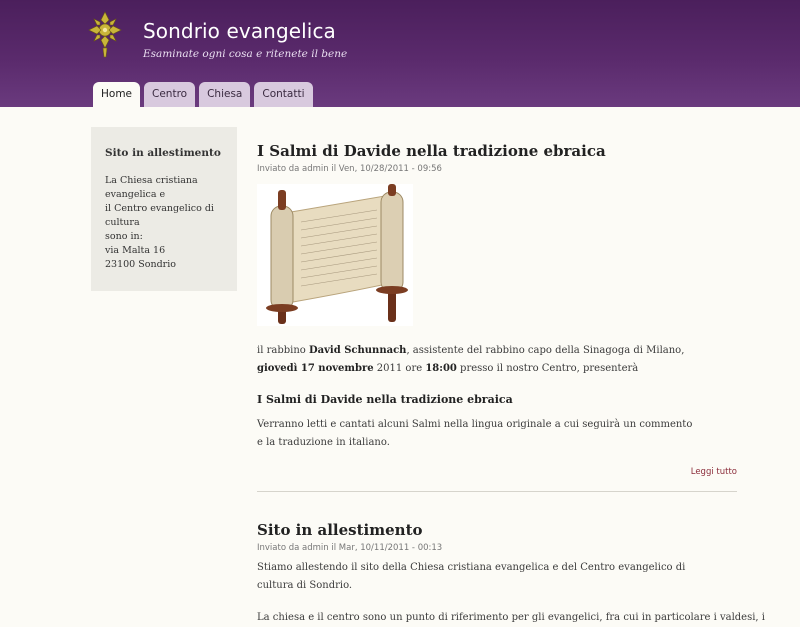  What do you see at coordinates (151, 180) in the screenshot?
I see `sidebar-line: La Chiesa cristiana` at bounding box center [151, 180].